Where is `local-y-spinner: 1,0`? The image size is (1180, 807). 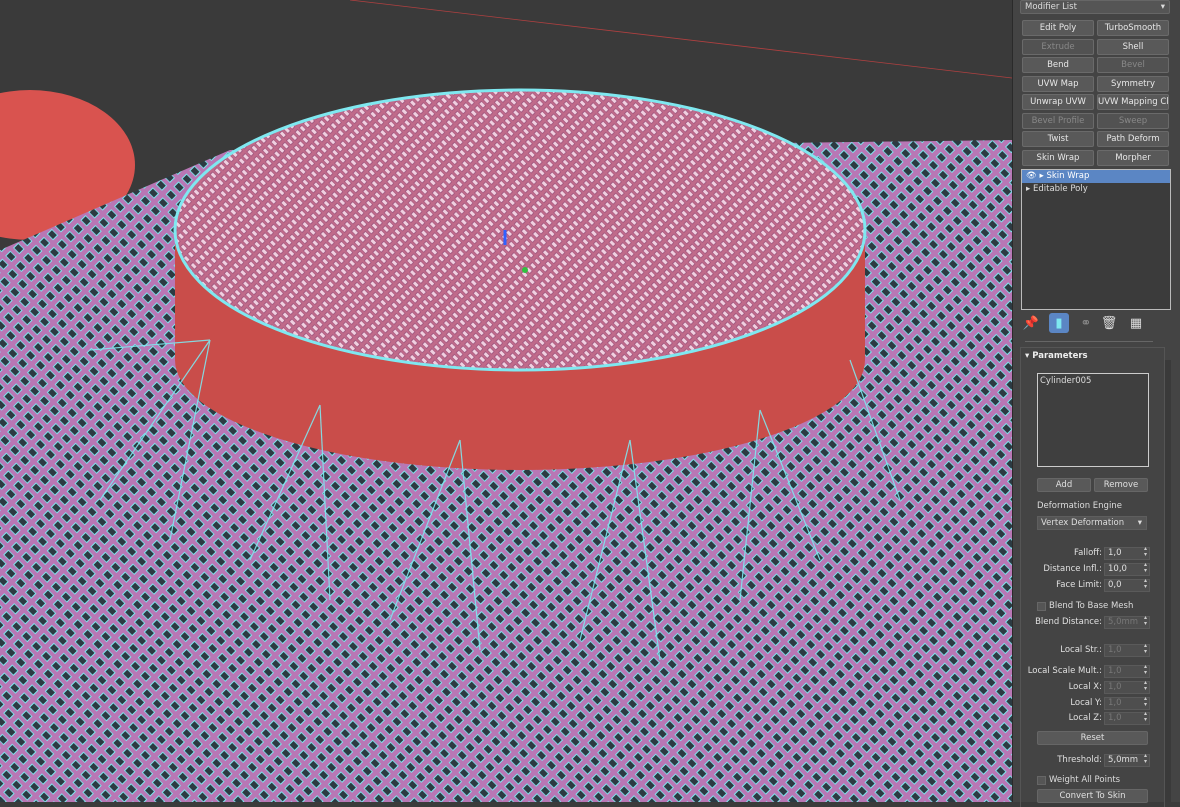
local-y-spinner: 1,0 is located at coordinates (1127, 703).